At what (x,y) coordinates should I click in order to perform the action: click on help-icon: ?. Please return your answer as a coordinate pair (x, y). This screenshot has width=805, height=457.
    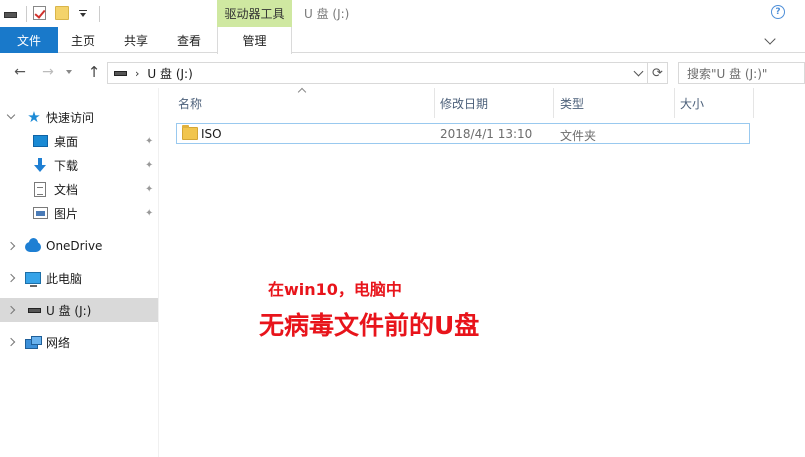
    Looking at the image, I should click on (778, 12).